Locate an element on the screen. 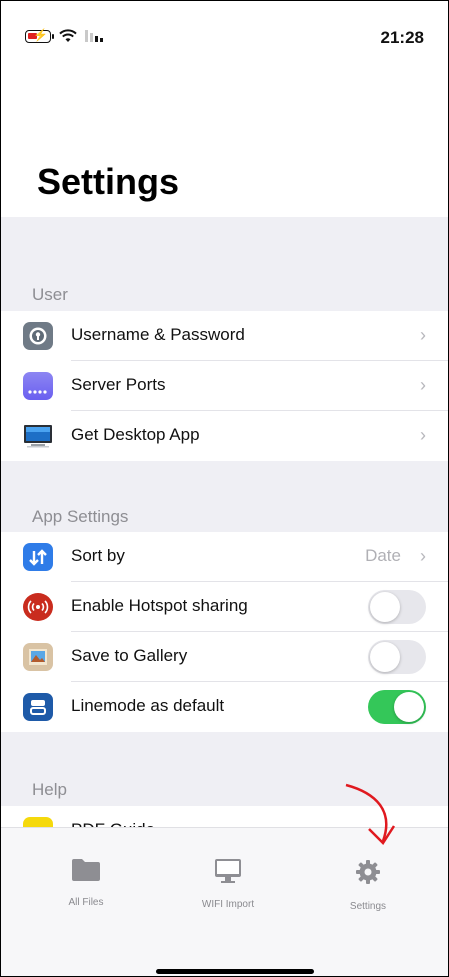  status-bar: ⚡ 21:28 is located at coordinates (224, 31).